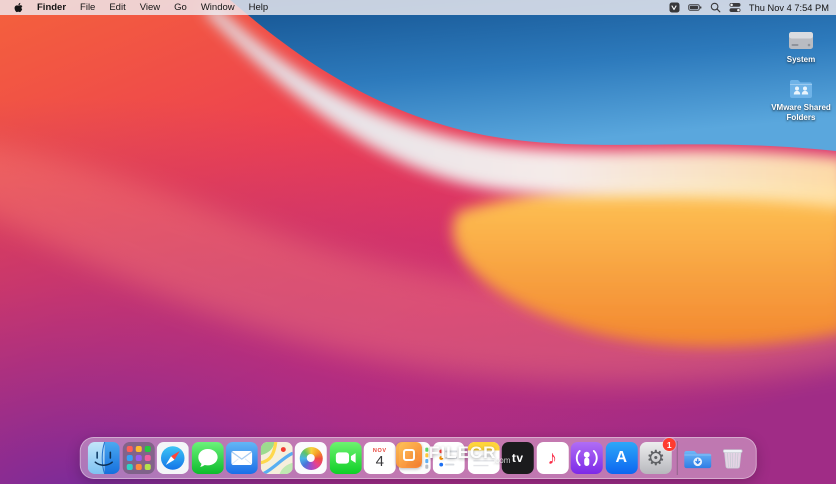 The width and height of the screenshot is (836, 484). I want to click on finder-icon, so click(103, 458).